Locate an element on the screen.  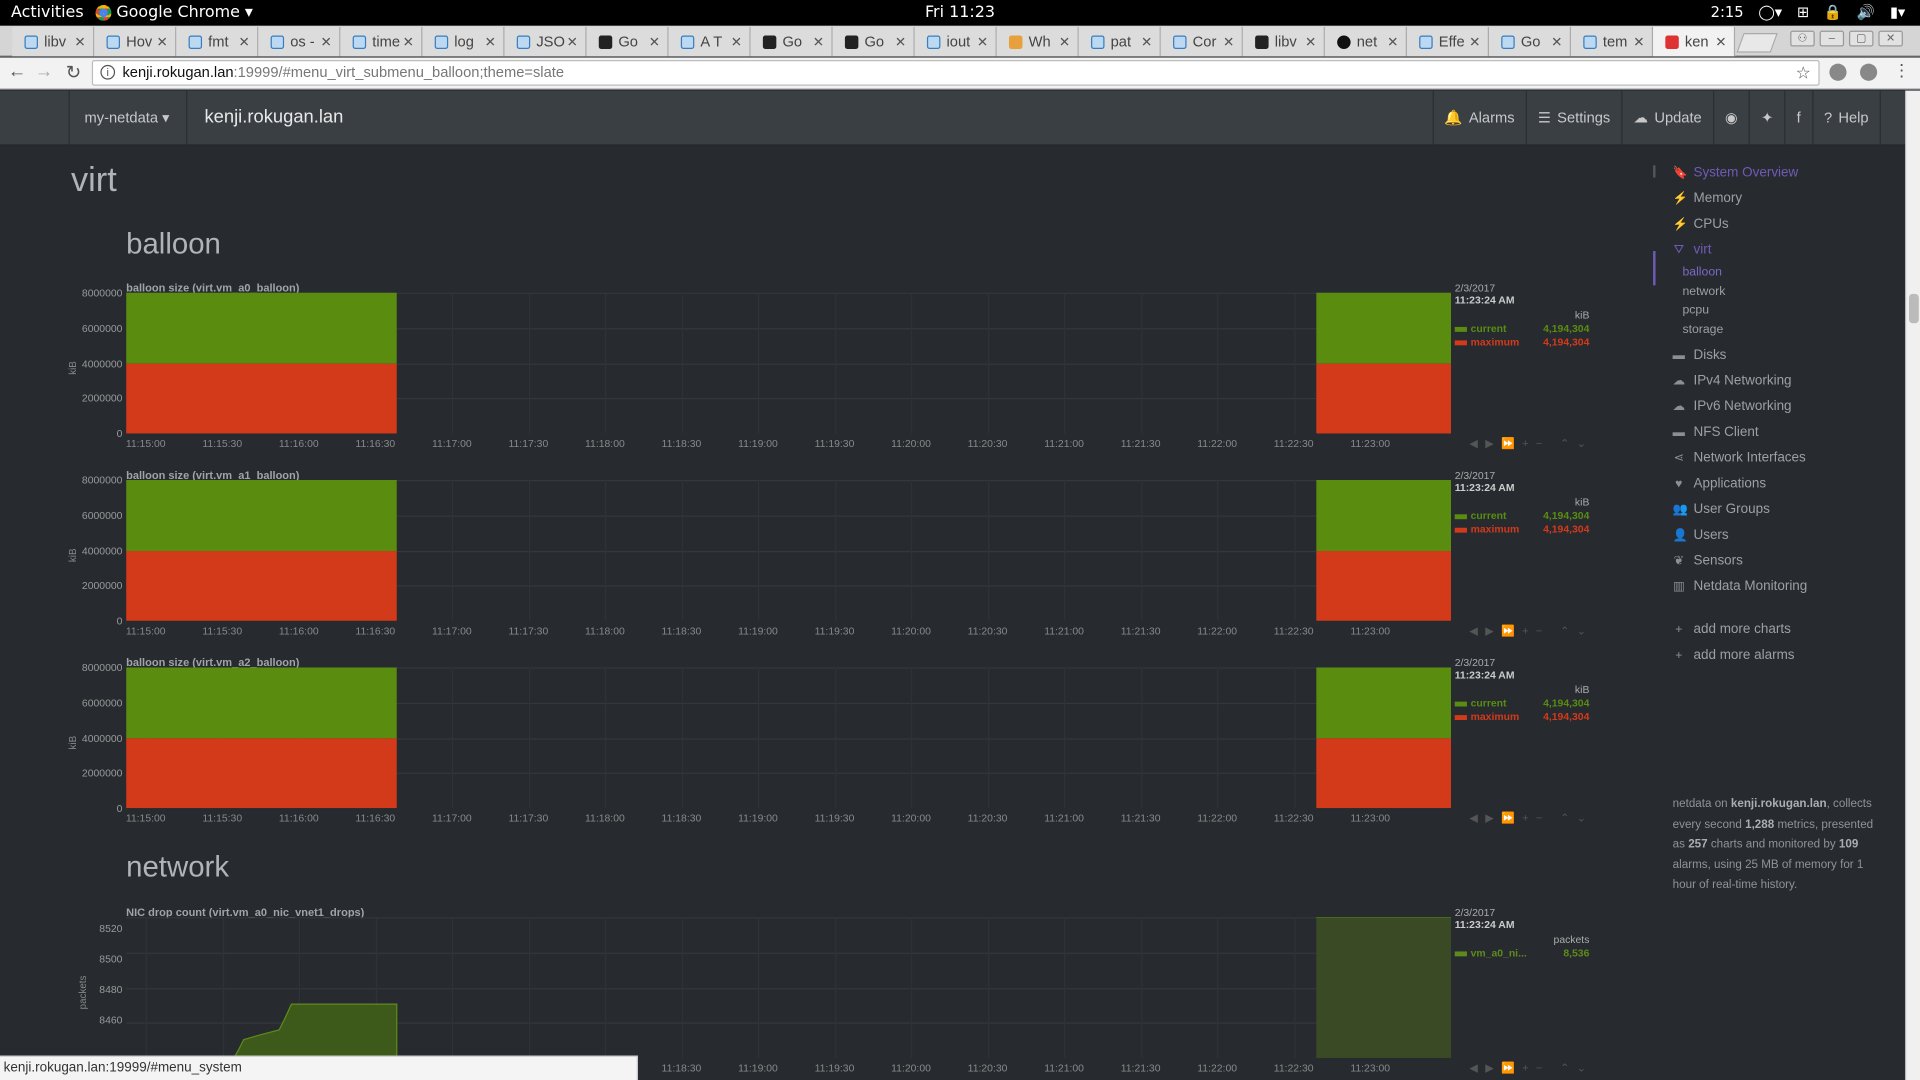
sidebar-item-nfs-client: ▬ NFS Client is located at coordinates (1716, 432).